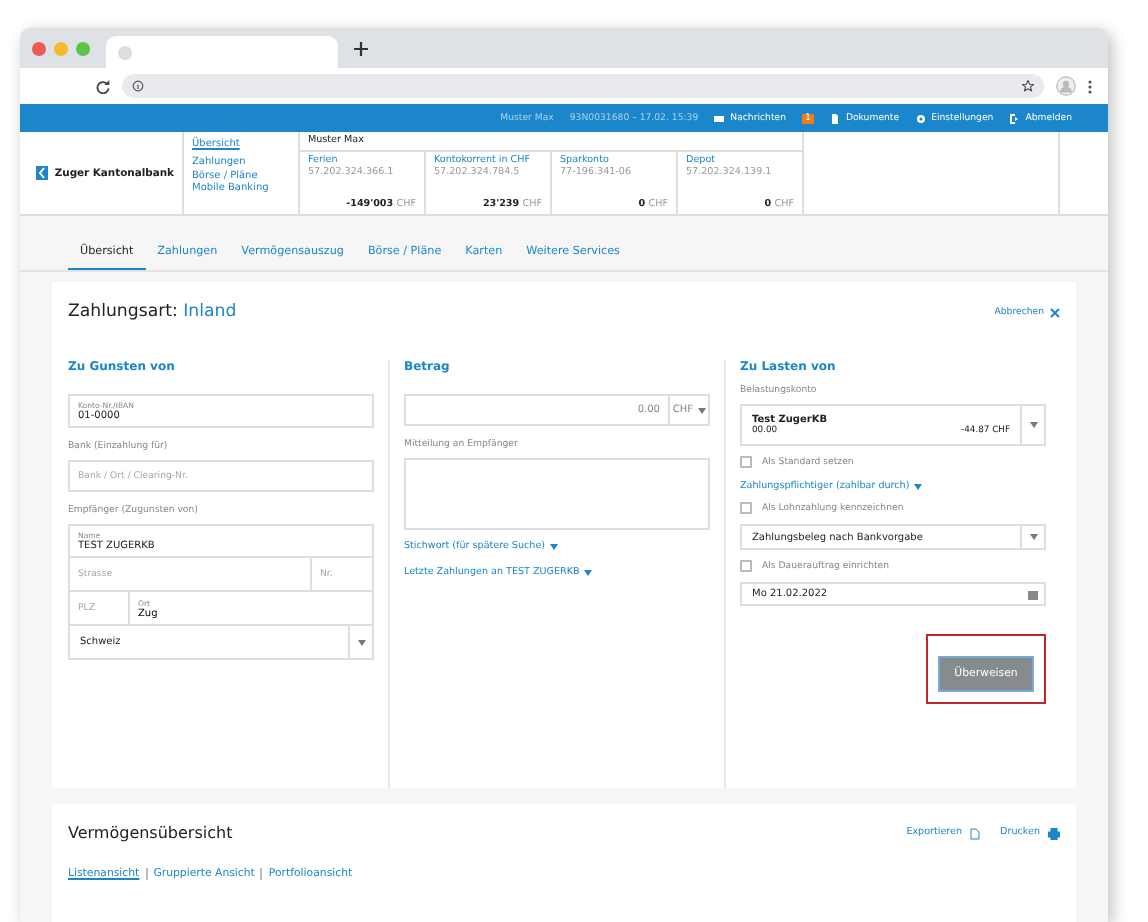 This screenshot has height=922, width=1148. I want to click on message-field, so click(557, 494).